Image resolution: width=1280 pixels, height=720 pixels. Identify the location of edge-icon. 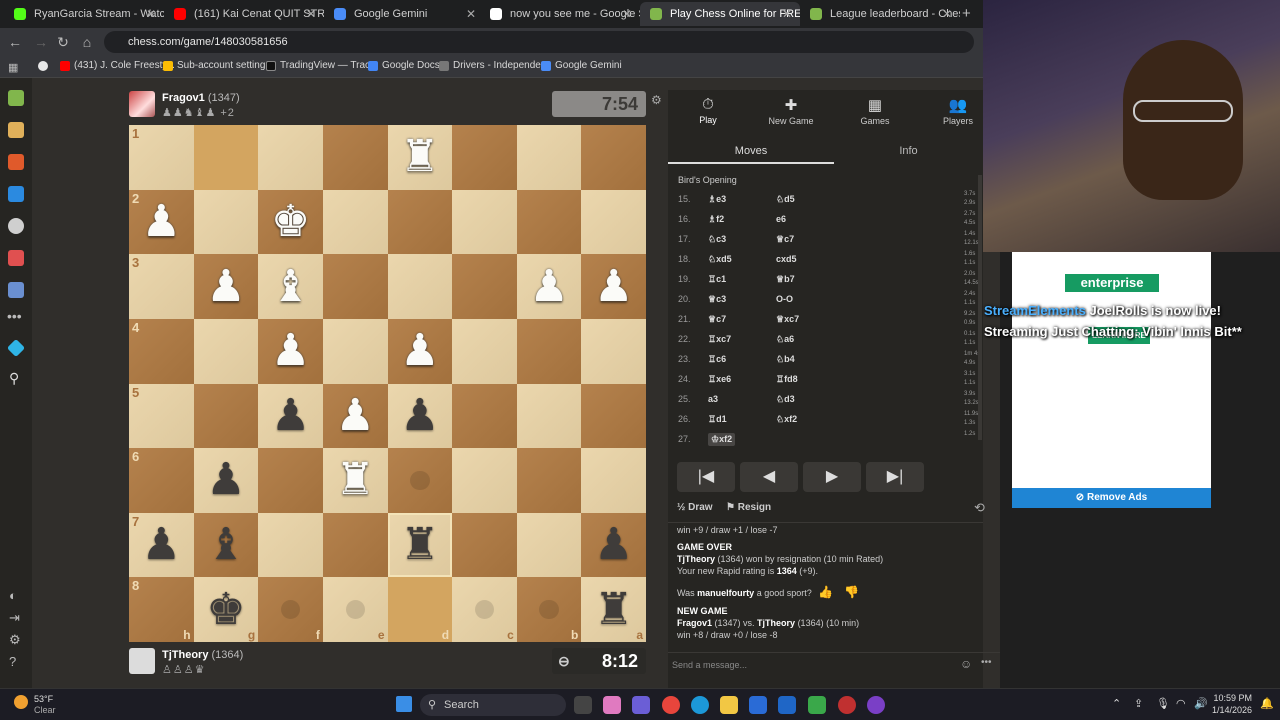
(700, 705).